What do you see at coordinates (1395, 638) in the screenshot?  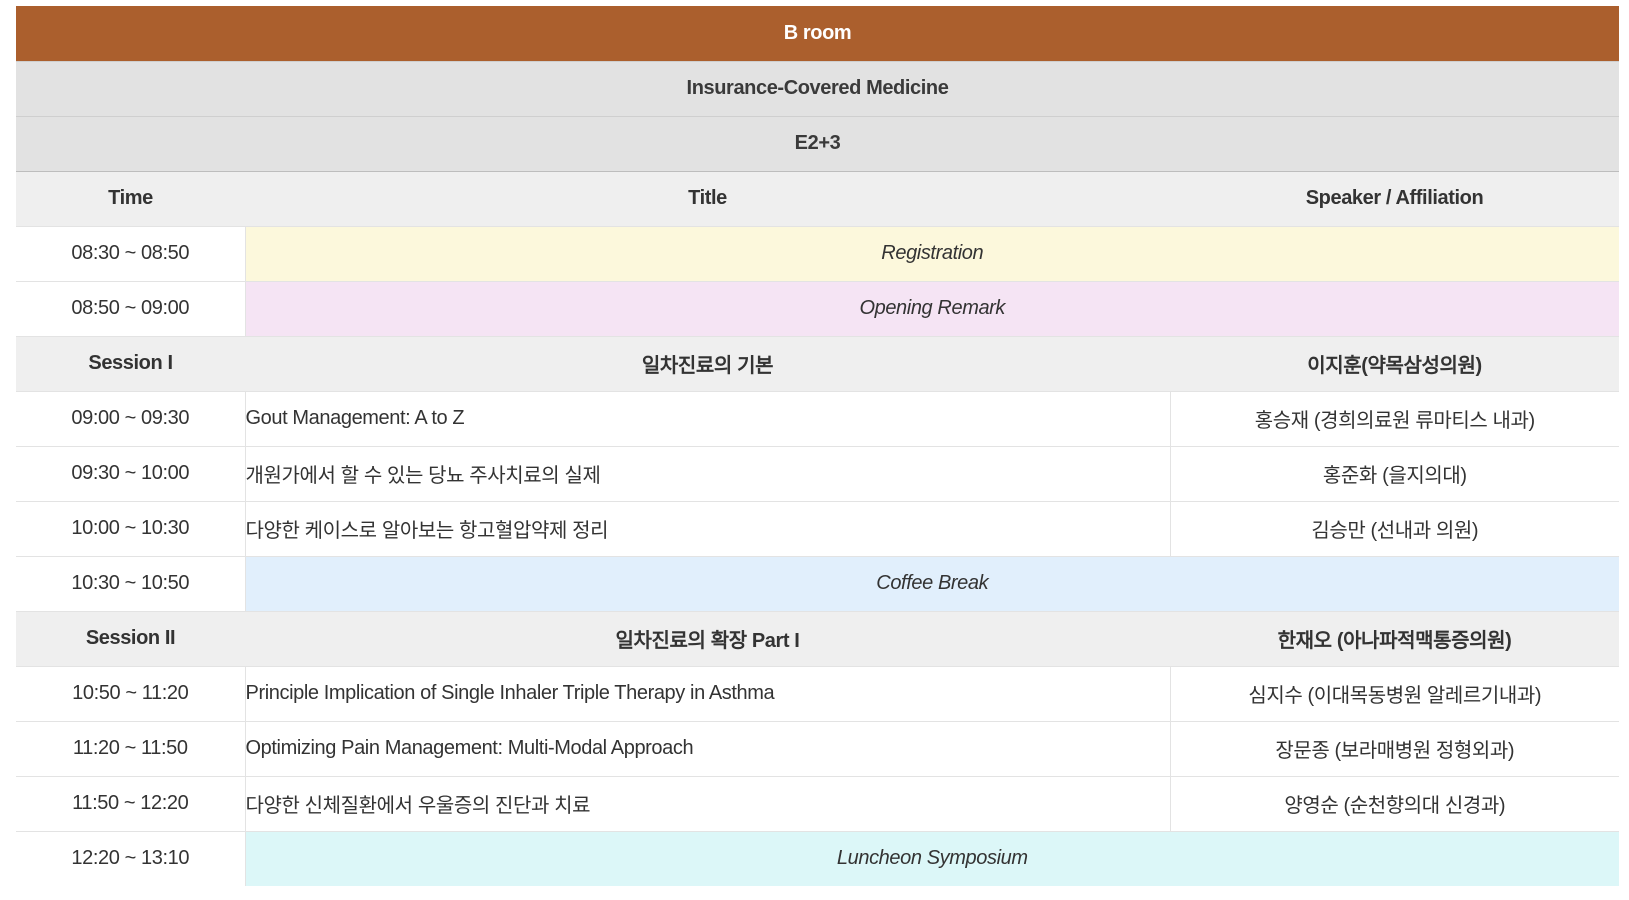 I see `session-chair: 한재오 (아나파적맥통증의원)` at bounding box center [1395, 638].